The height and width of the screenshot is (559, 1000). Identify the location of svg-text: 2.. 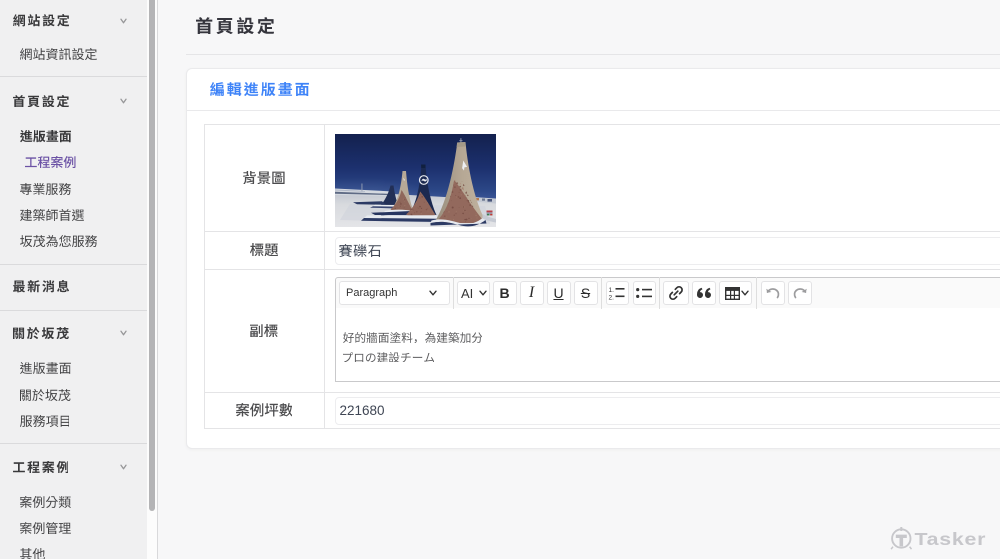
(612, 298).